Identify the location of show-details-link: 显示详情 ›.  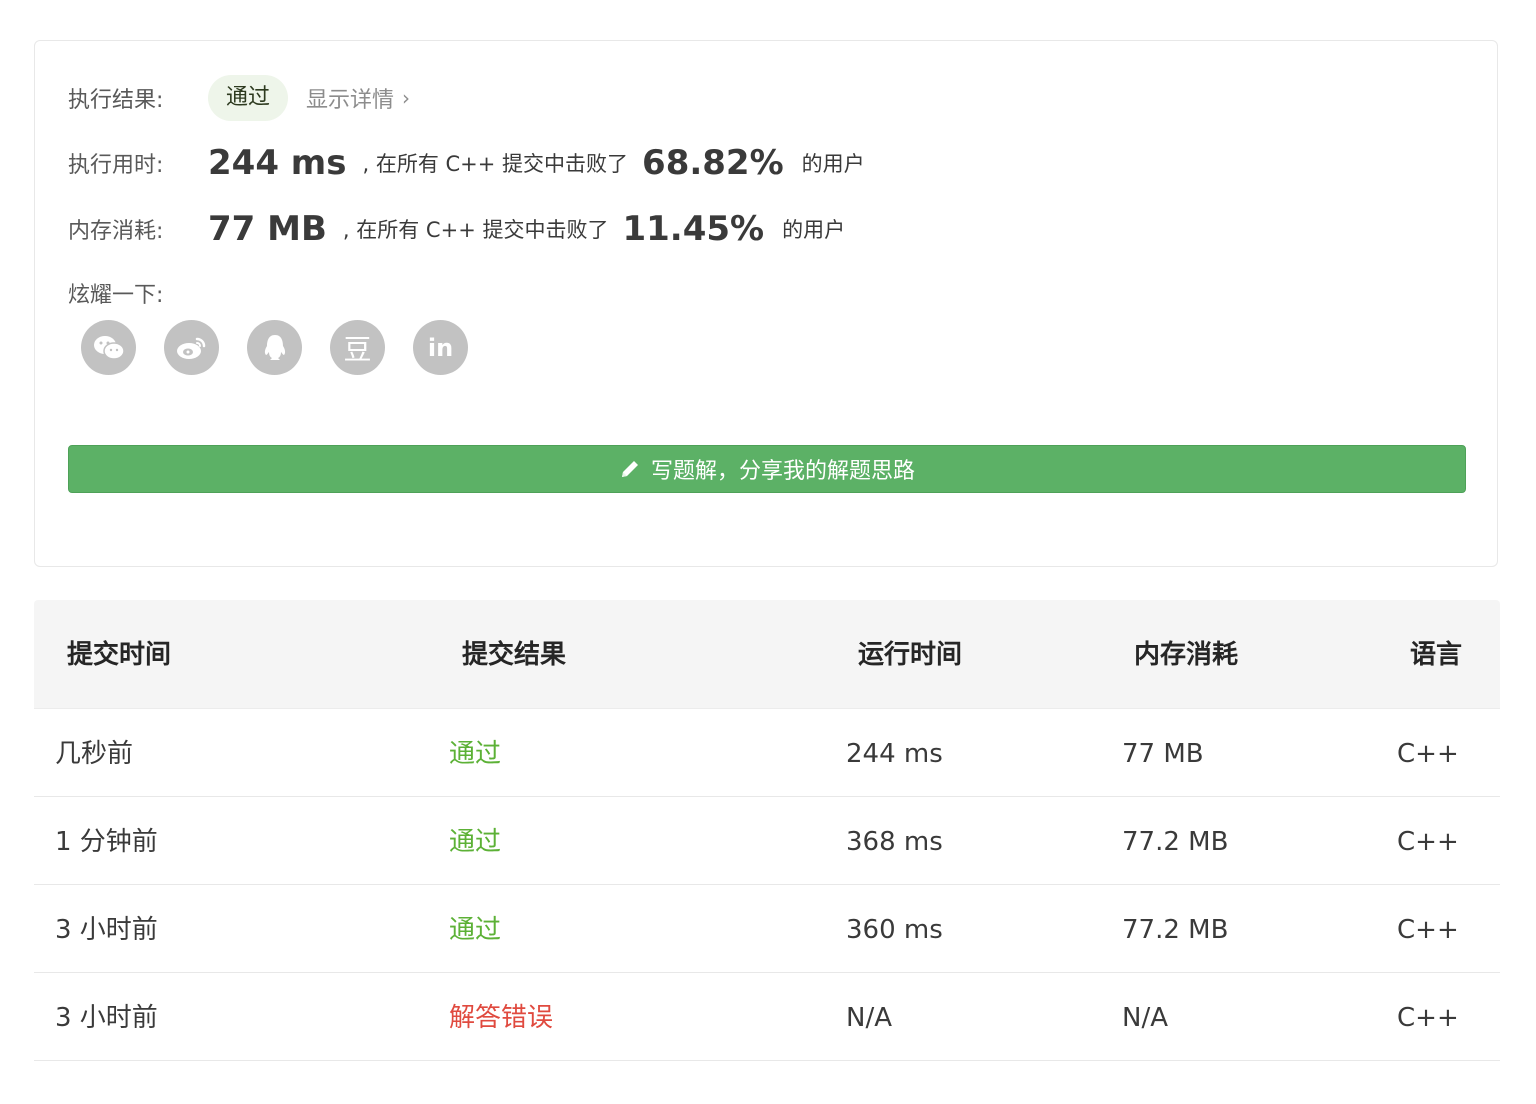
(358, 98).